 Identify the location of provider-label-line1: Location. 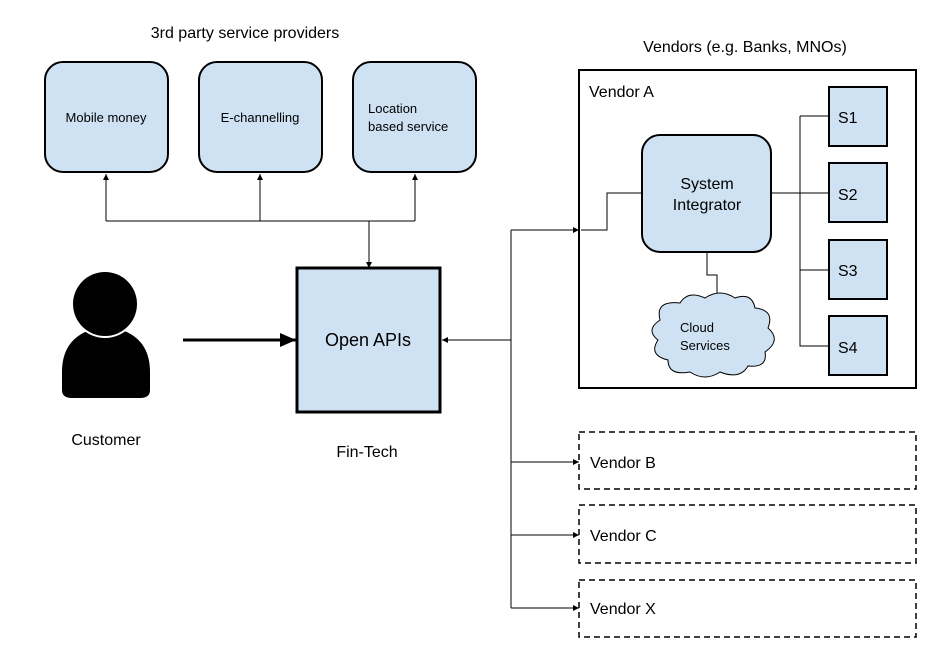
(392, 108).